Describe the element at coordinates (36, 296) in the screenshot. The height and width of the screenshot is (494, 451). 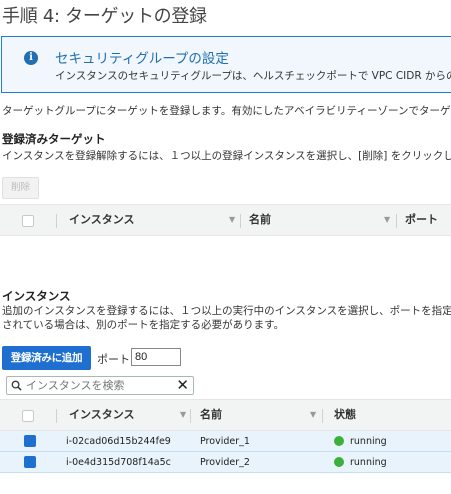
I see `instances-heading: インスタンス` at that location.